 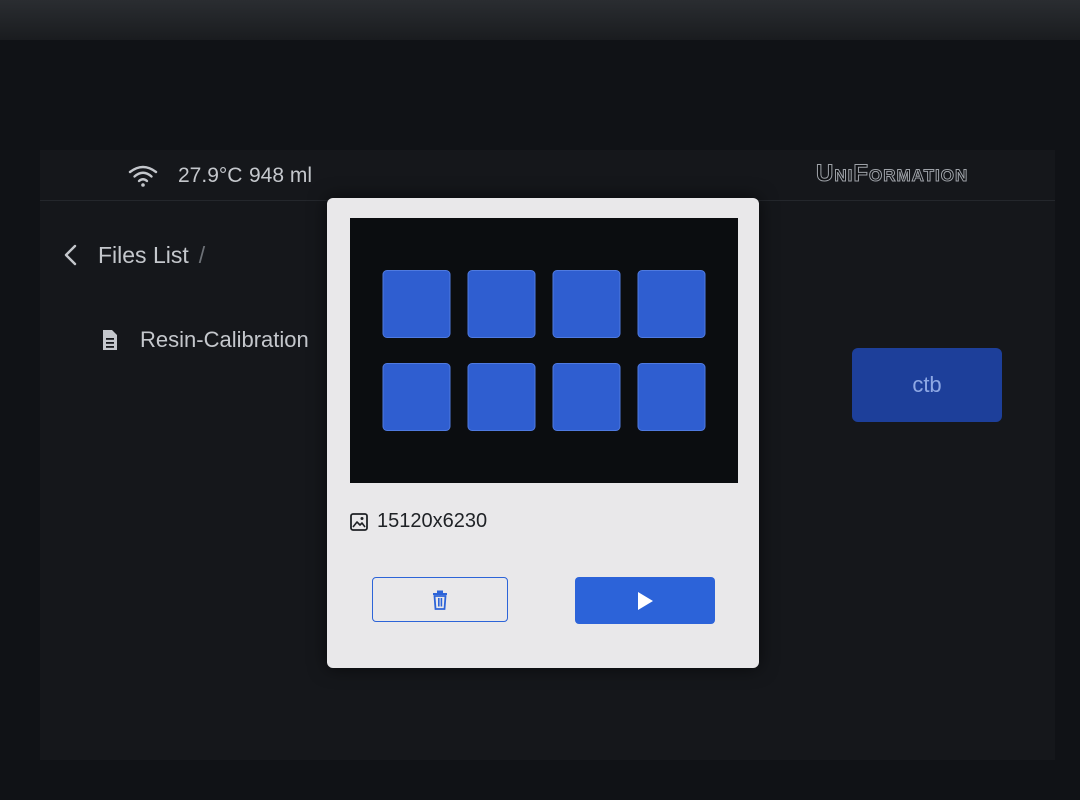 What do you see at coordinates (110, 340) in the screenshot?
I see `file-icon` at bounding box center [110, 340].